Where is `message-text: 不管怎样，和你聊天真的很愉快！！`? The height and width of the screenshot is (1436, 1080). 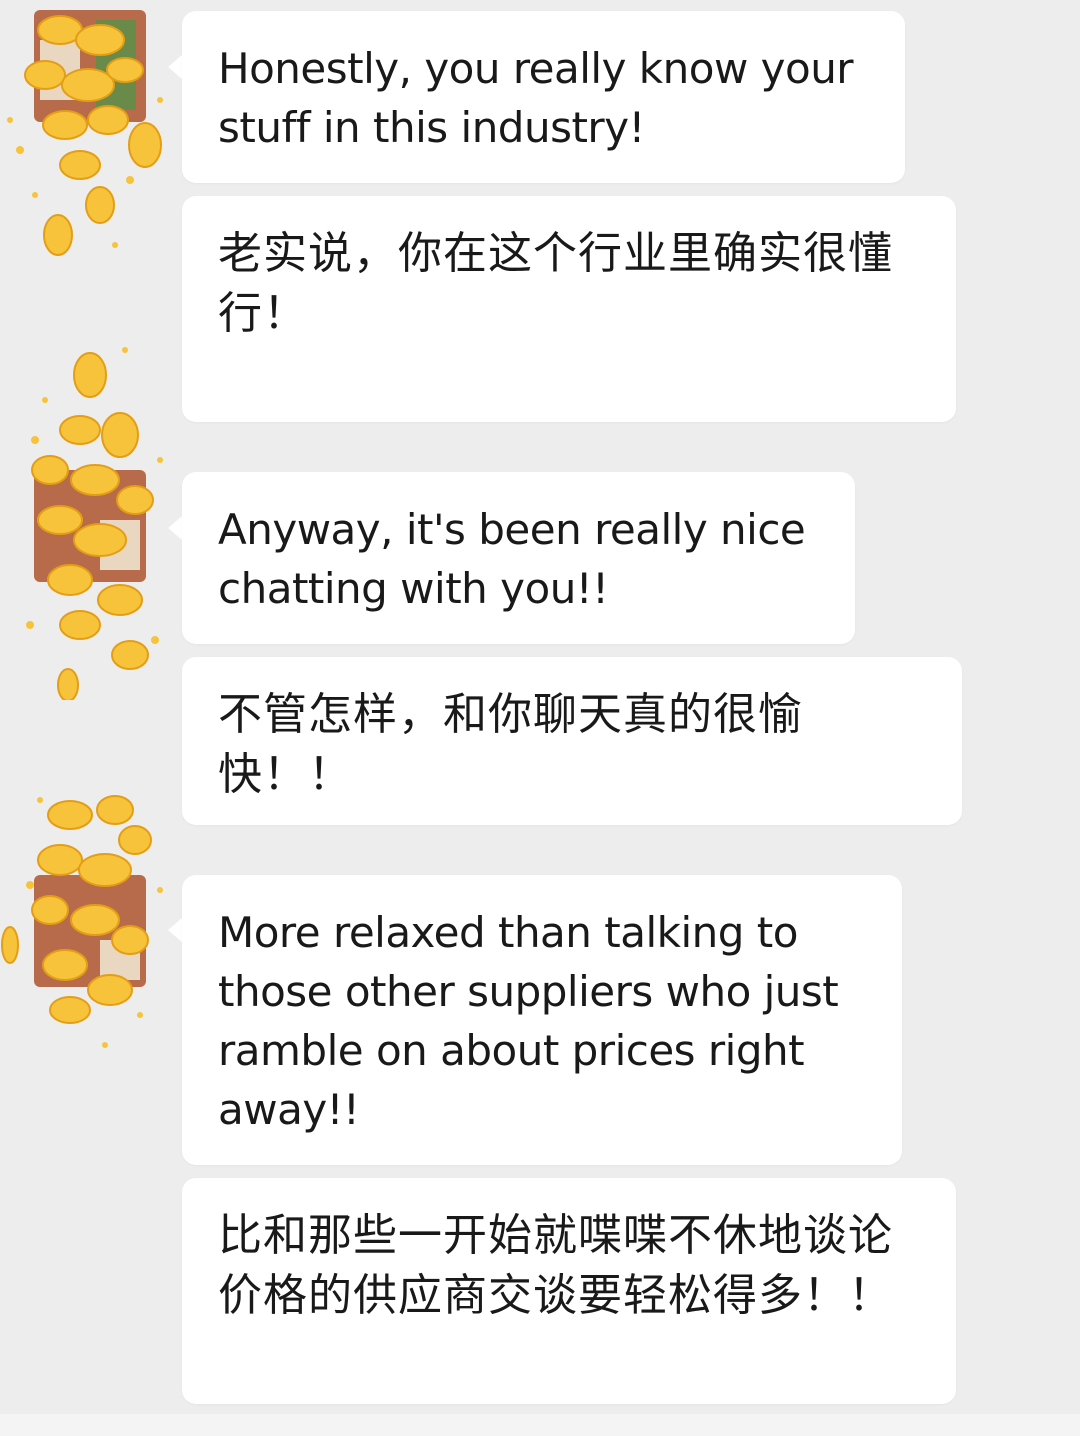 message-text: 不管怎样，和你聊天真的很愉快！！ is located at coordinates (510, 744).